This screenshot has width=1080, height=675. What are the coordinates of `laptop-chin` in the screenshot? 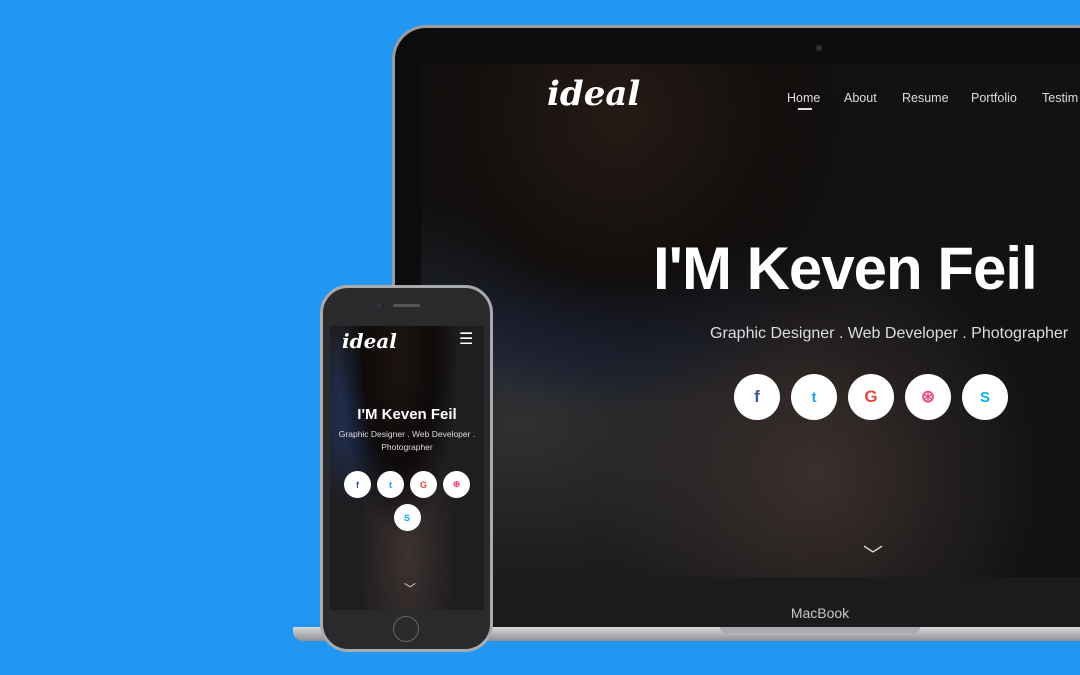 It's located at (750, 602).